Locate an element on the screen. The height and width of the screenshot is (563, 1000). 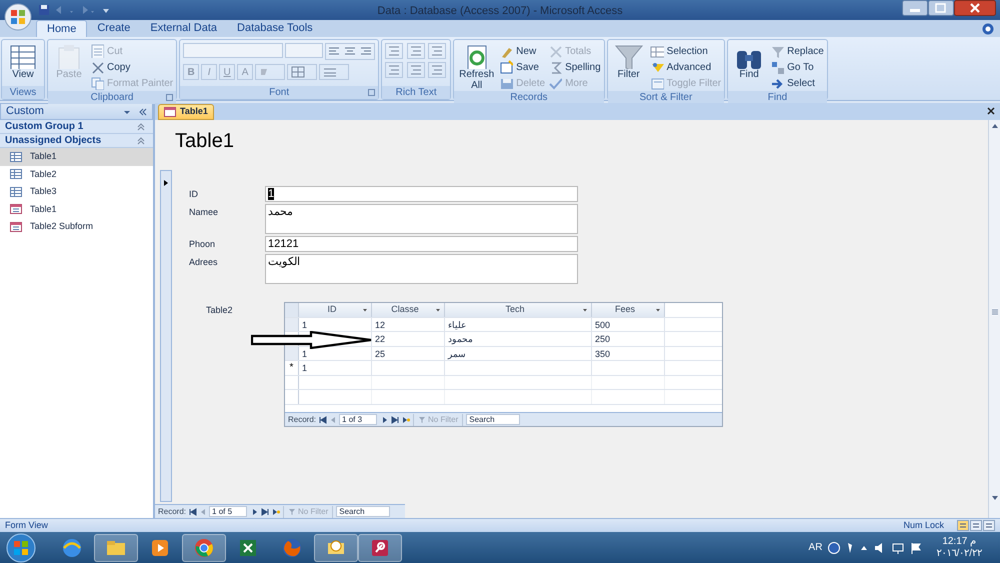
document-tab: Table1 is located at coordinates (186, 112).